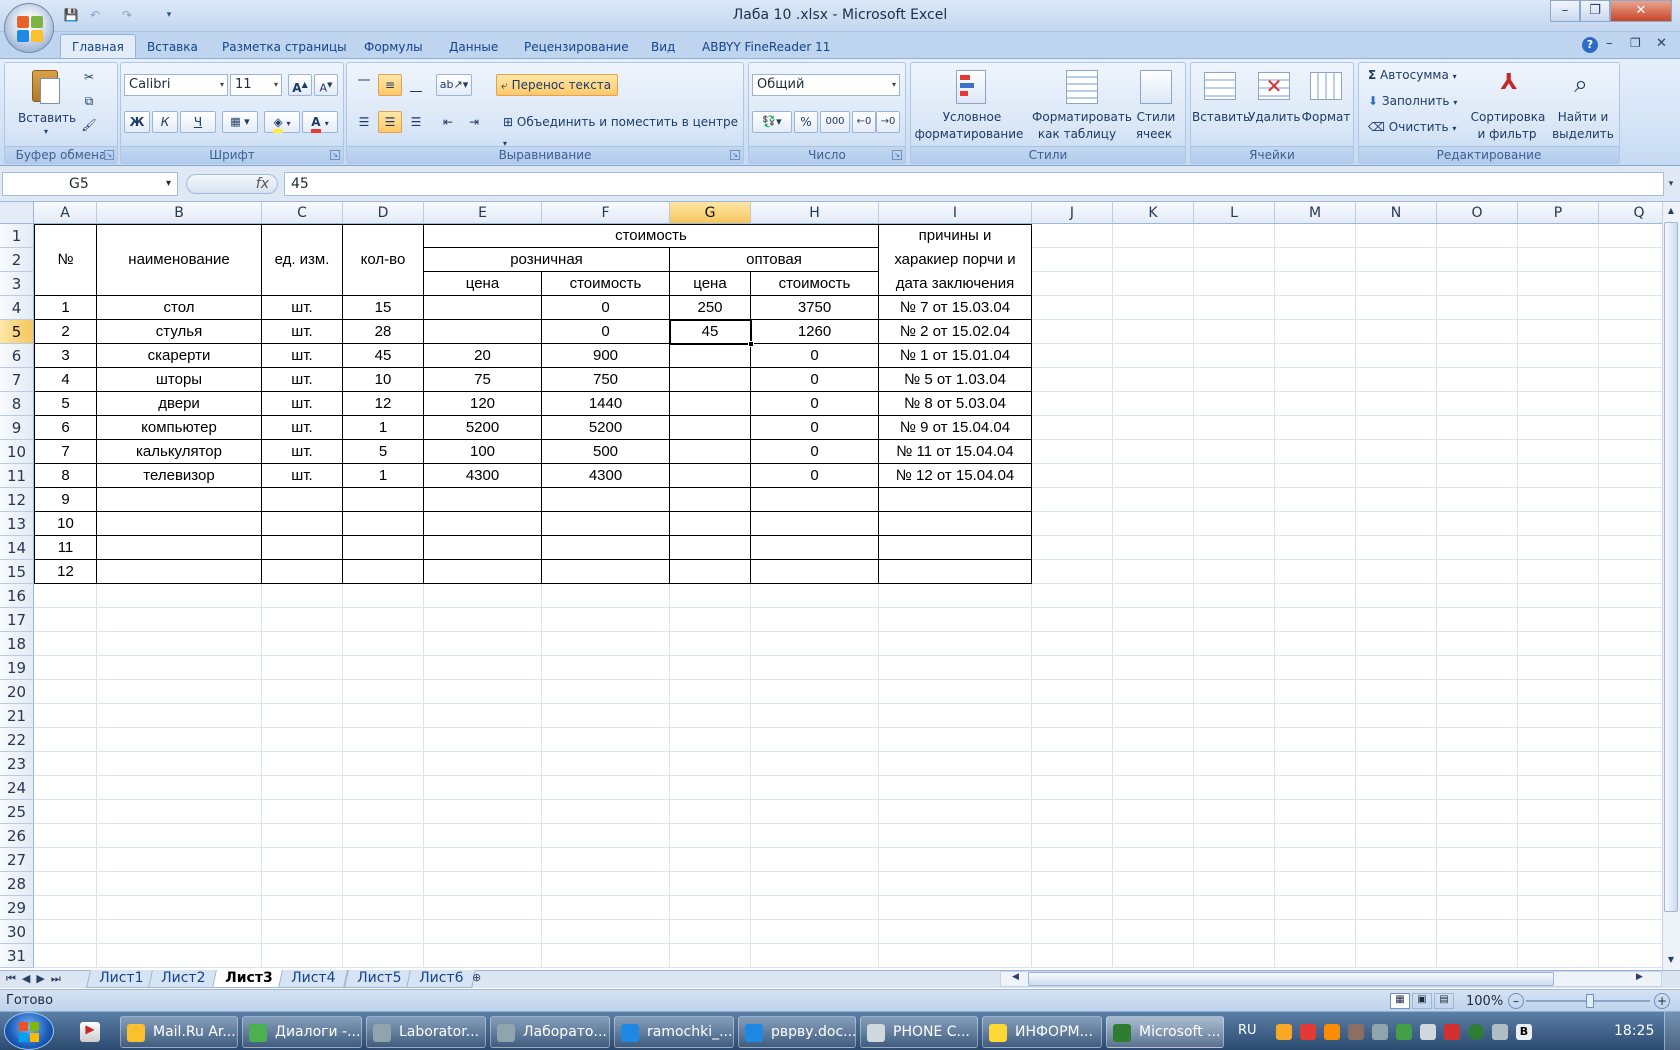 This screenshot has height=1050, width=1680. Describe the element at coordinates (65, 428) in the screenshot. I see `table-cell: 6` at that location.